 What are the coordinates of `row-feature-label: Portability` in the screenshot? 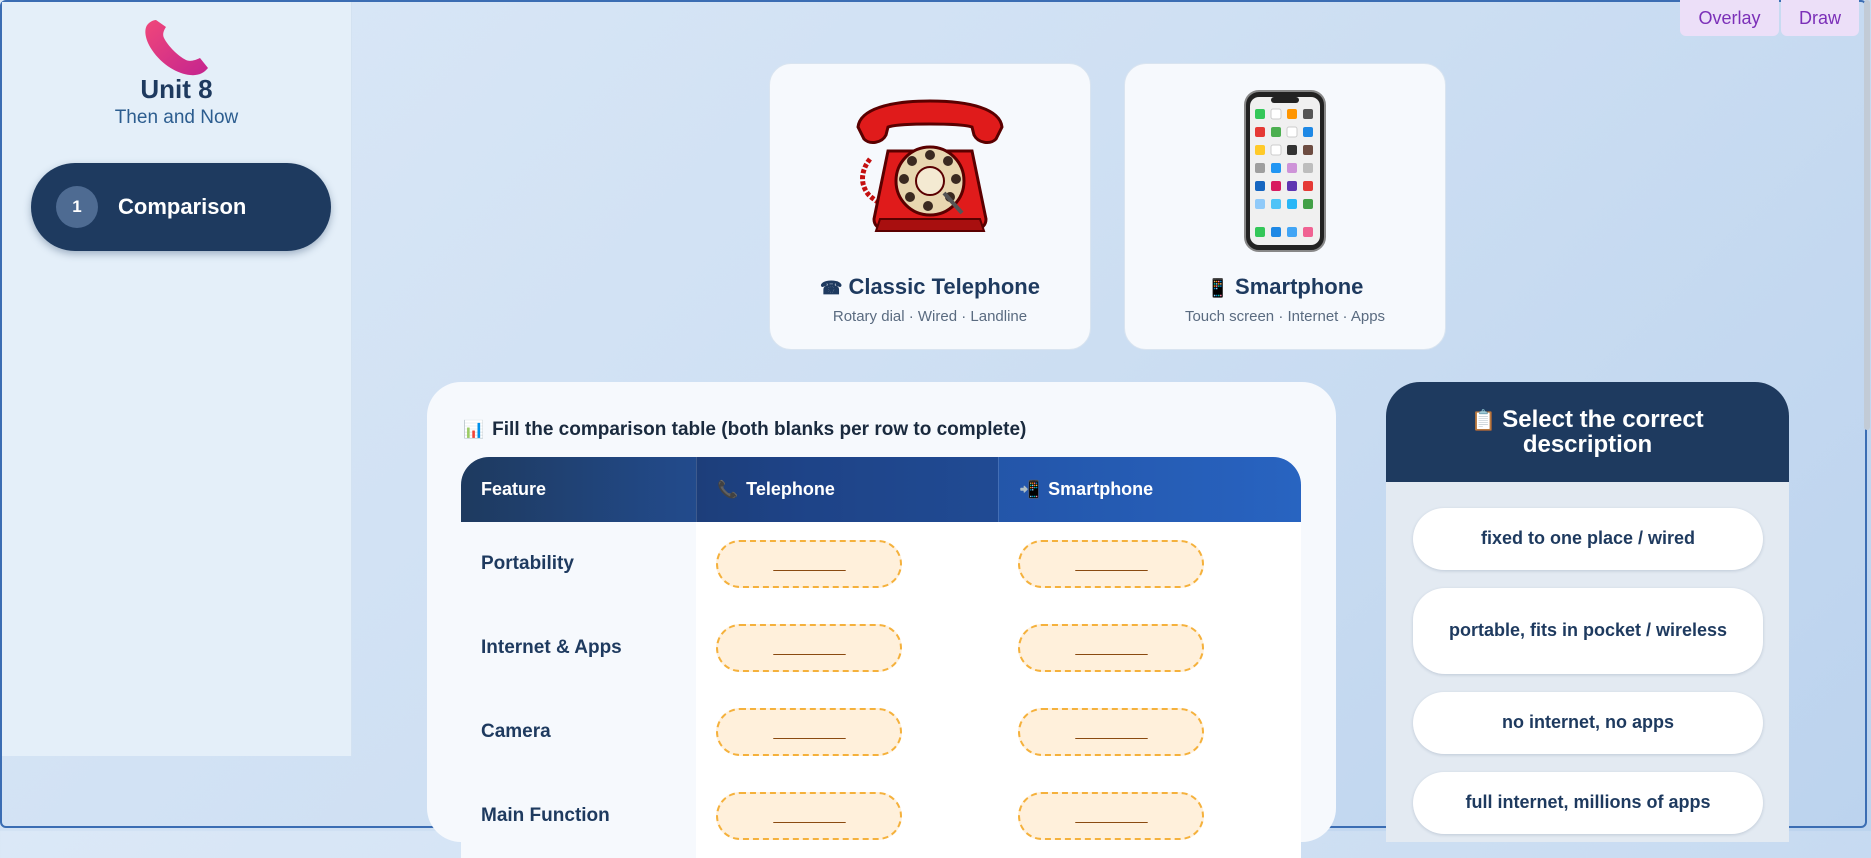 It's located at (578, 564).